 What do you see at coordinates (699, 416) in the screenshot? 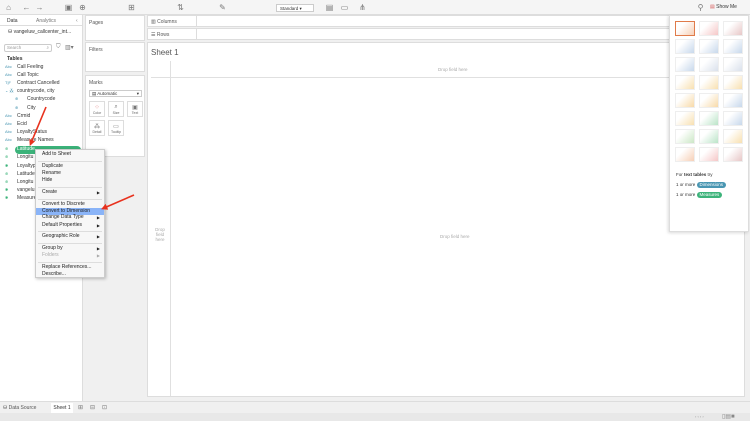
I see `sheet-nav-icons: ‹ ‹ › ›` at bounding box center [699, 416].